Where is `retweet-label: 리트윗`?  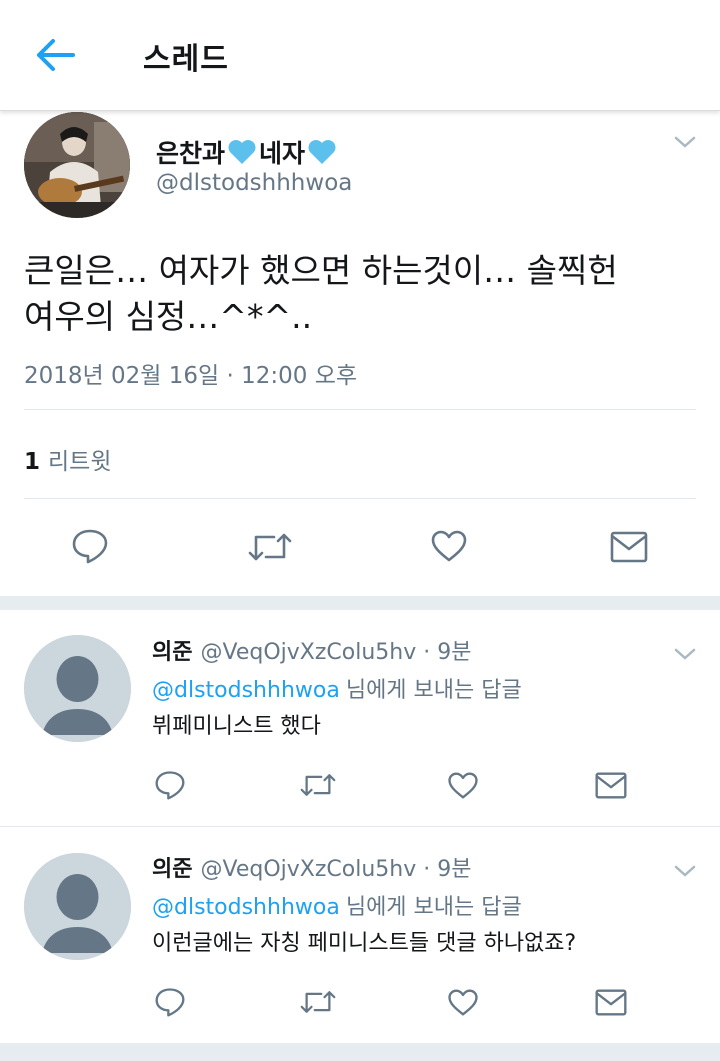
retweet-label: 리트윗 is located at coordinates (80, 462).